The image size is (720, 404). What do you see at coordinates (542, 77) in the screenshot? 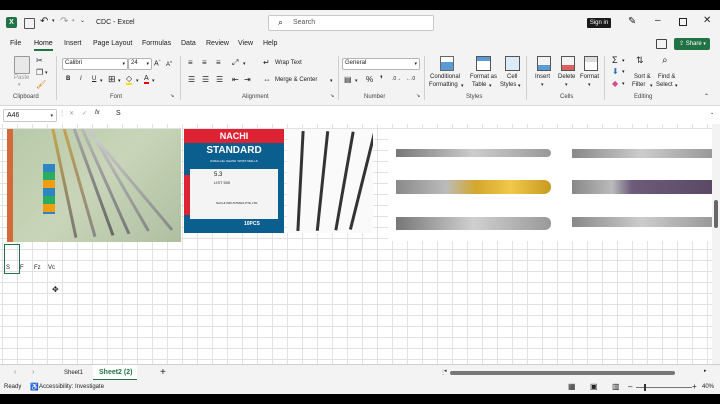
I see `insert-cells-button: Insert` at bounding box center [542, 77].